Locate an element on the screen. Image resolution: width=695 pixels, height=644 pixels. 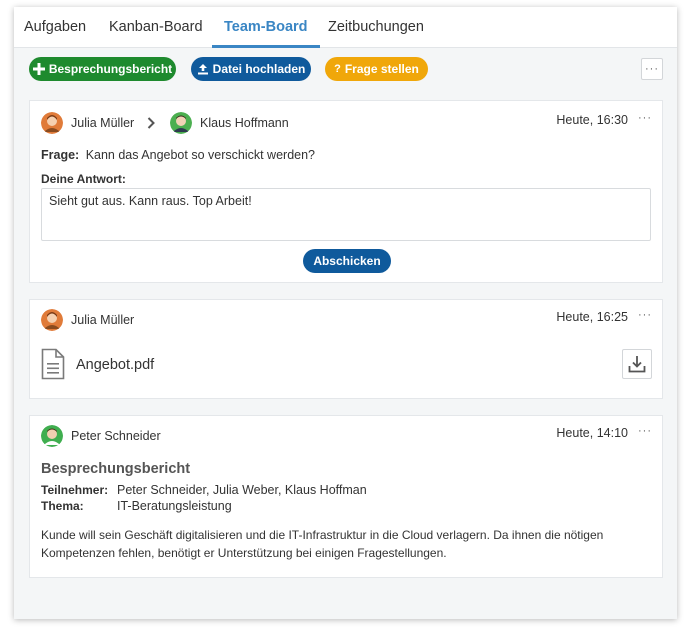
download-button is located at coordinates (637, 364).